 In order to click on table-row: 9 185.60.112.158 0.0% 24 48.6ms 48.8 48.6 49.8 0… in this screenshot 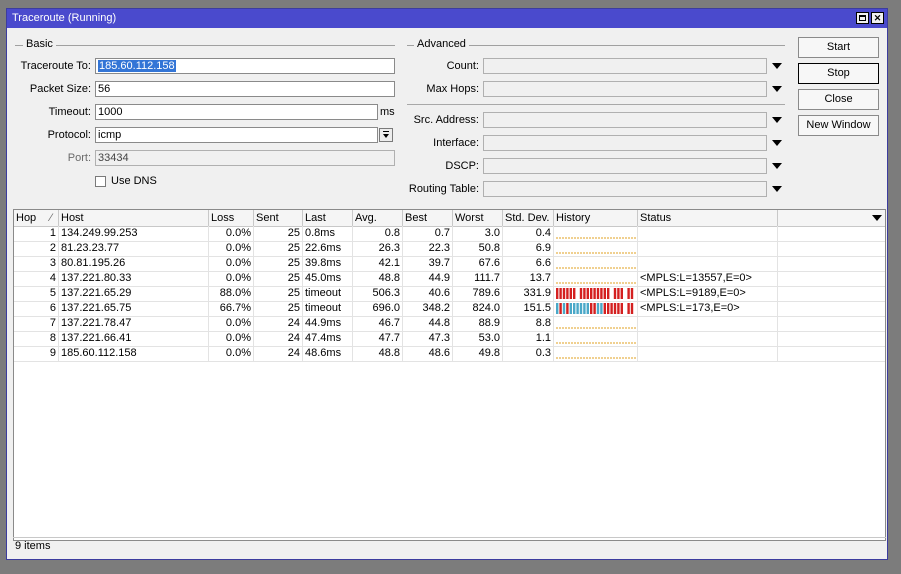, I will do `click(449, 354)`.